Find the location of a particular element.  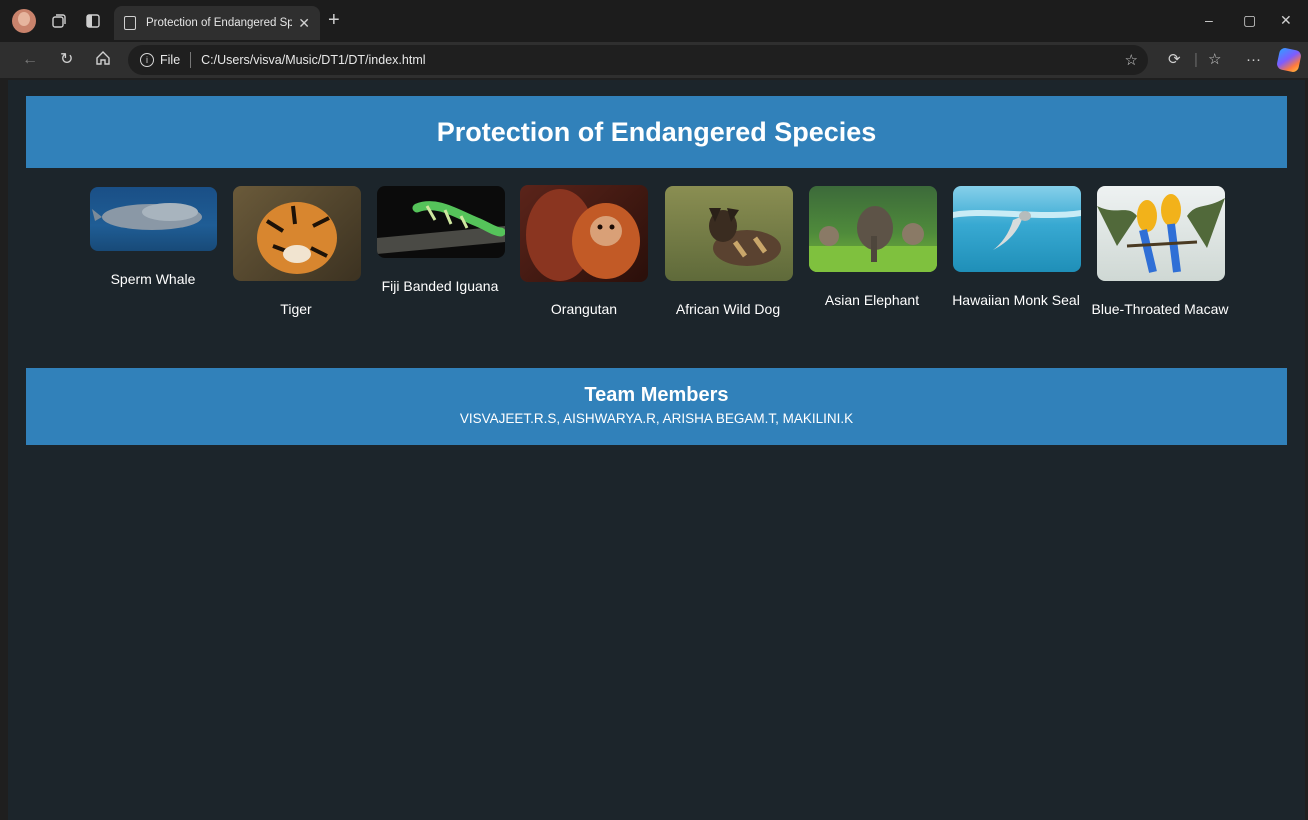

species-caption: Asian Elephant is located at coordinates (872, 300).